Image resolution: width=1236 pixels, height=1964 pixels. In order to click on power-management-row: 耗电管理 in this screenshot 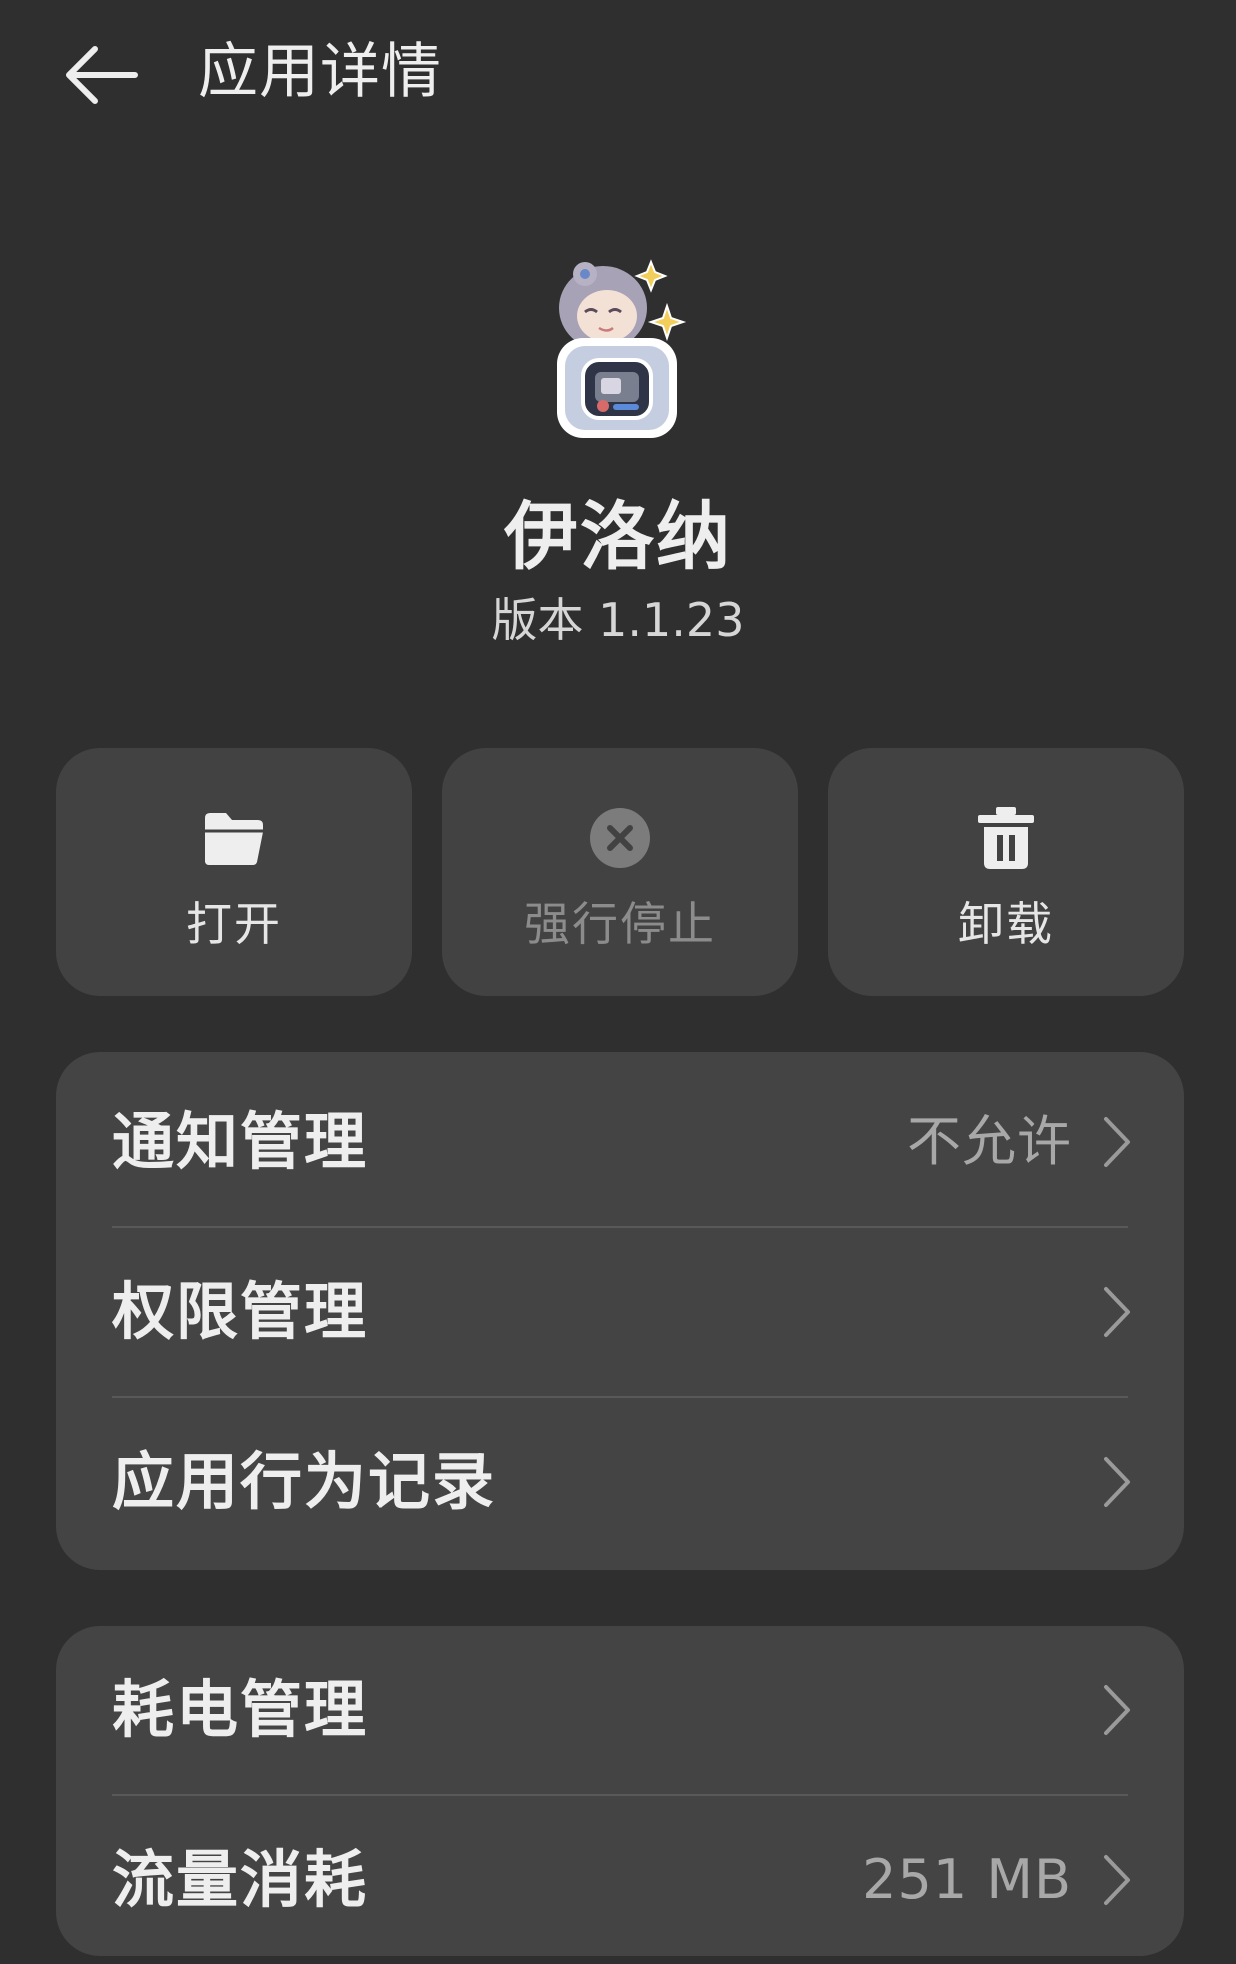, I will do `click(620, 1710)`.